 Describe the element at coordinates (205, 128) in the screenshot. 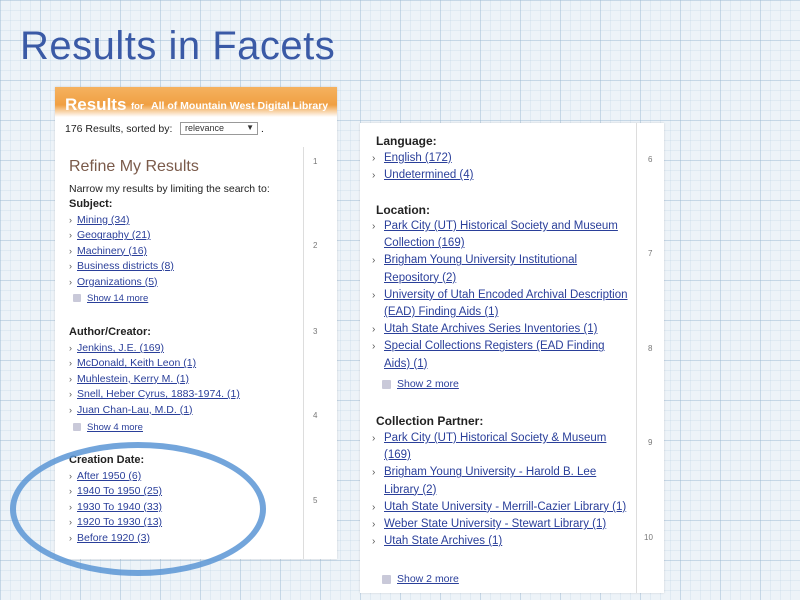

I see `sort-selected-value: relevance` at that location.